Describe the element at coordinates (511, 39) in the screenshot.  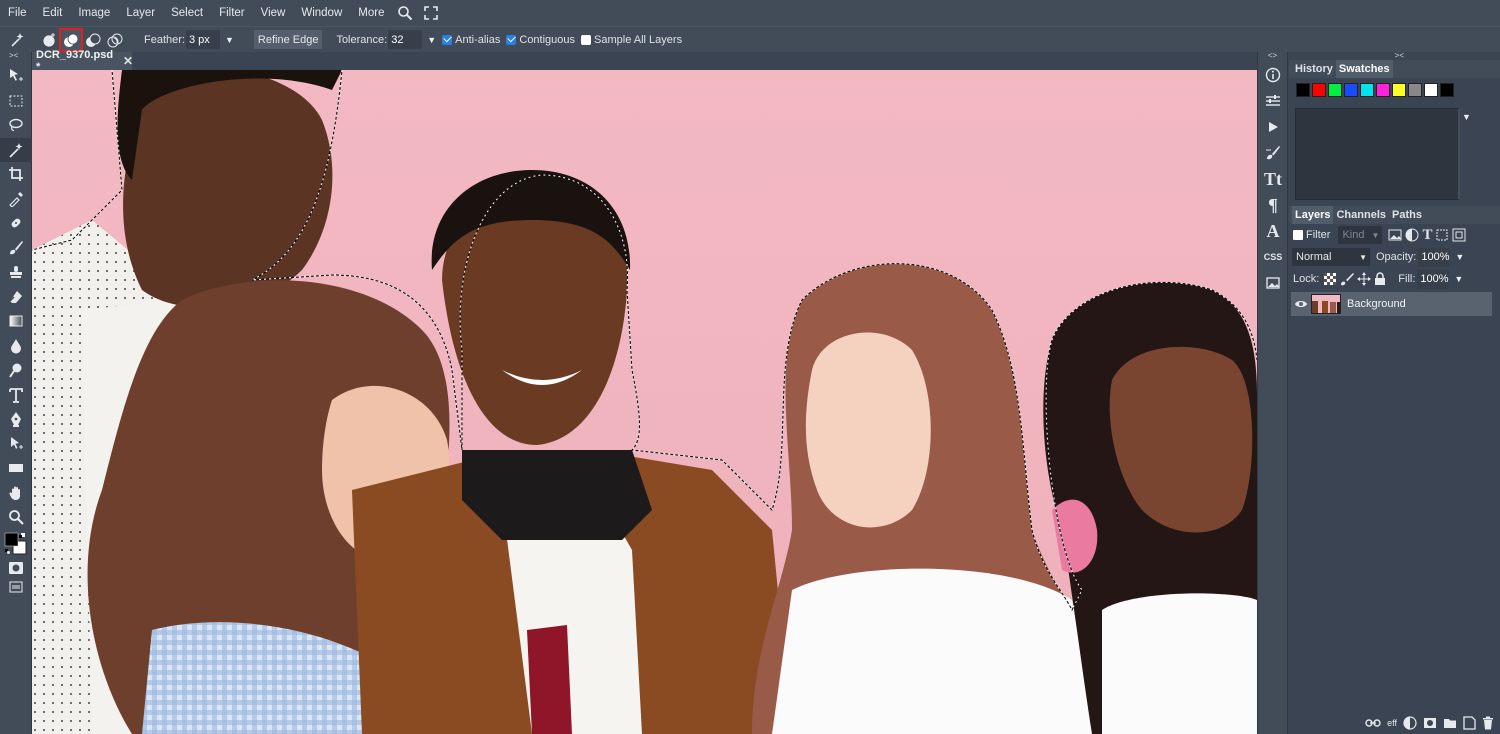
I see `contiguous-checkbox` at that location.